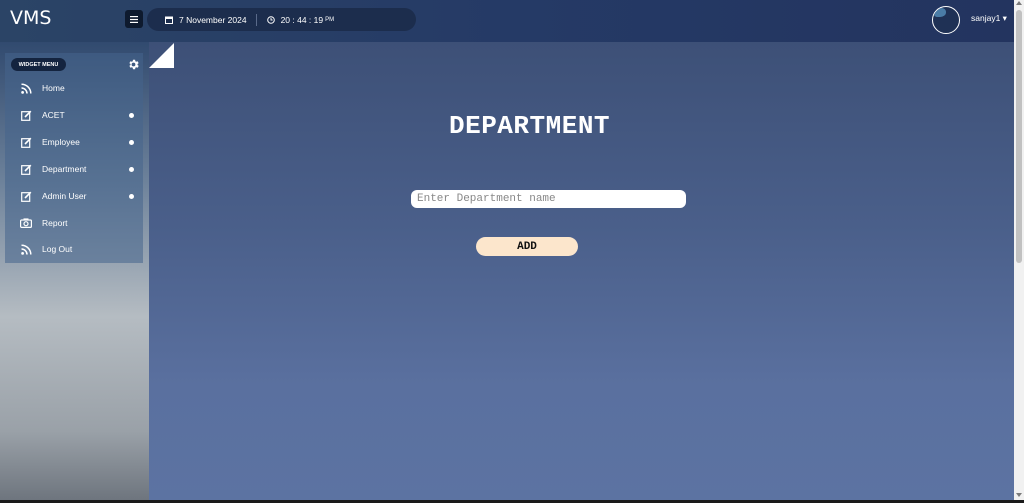 The width and height of the screenshot is (1024, 503). I want to click on sidebar-item-label: ACET, so click(53, 115).